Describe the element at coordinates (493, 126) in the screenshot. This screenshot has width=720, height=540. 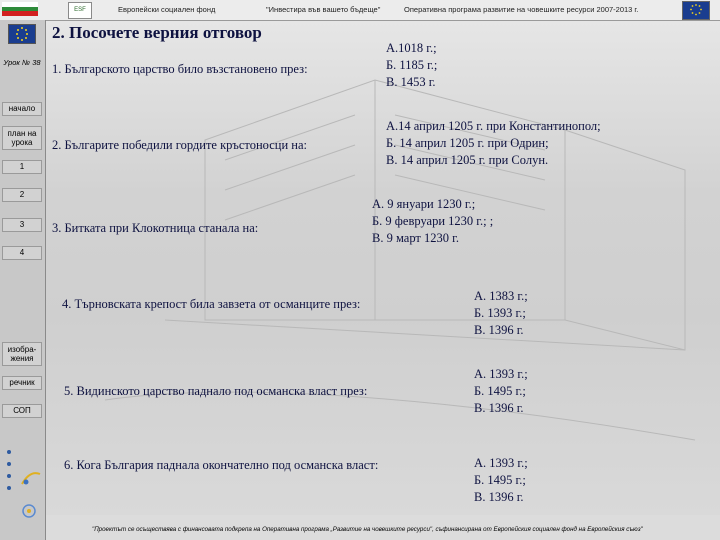
I see `answer-option: А.14 април 1205 г. при Константинопол;` at that location.